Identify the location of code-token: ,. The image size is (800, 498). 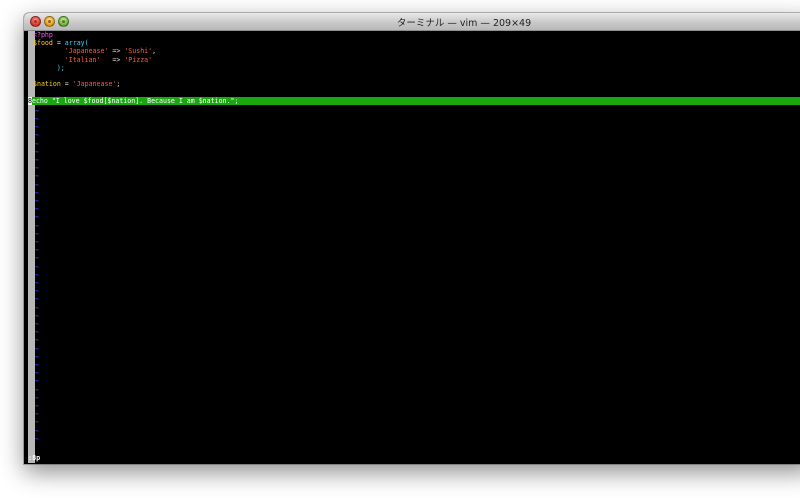
(154, 51).